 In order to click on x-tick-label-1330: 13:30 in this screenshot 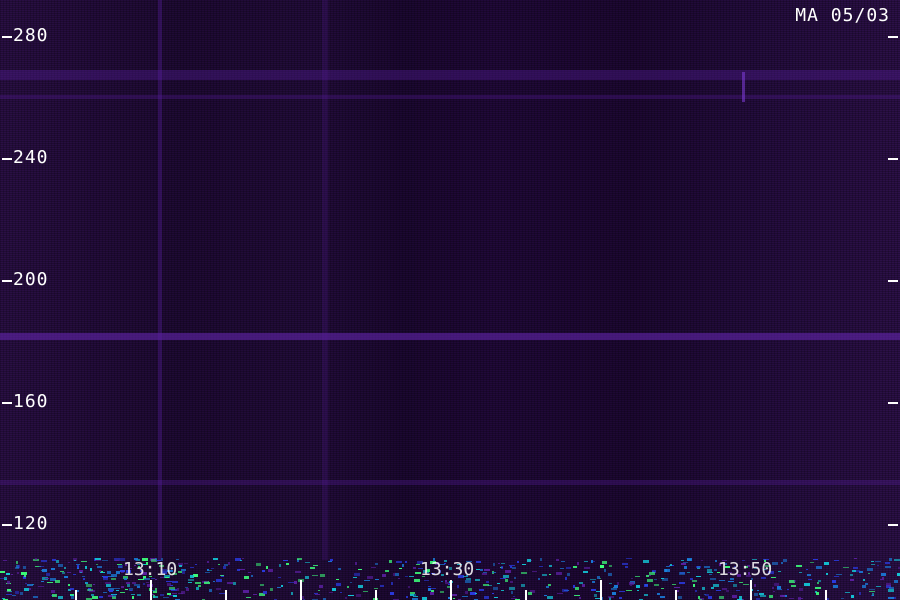, I will do `click(447, 569)`.